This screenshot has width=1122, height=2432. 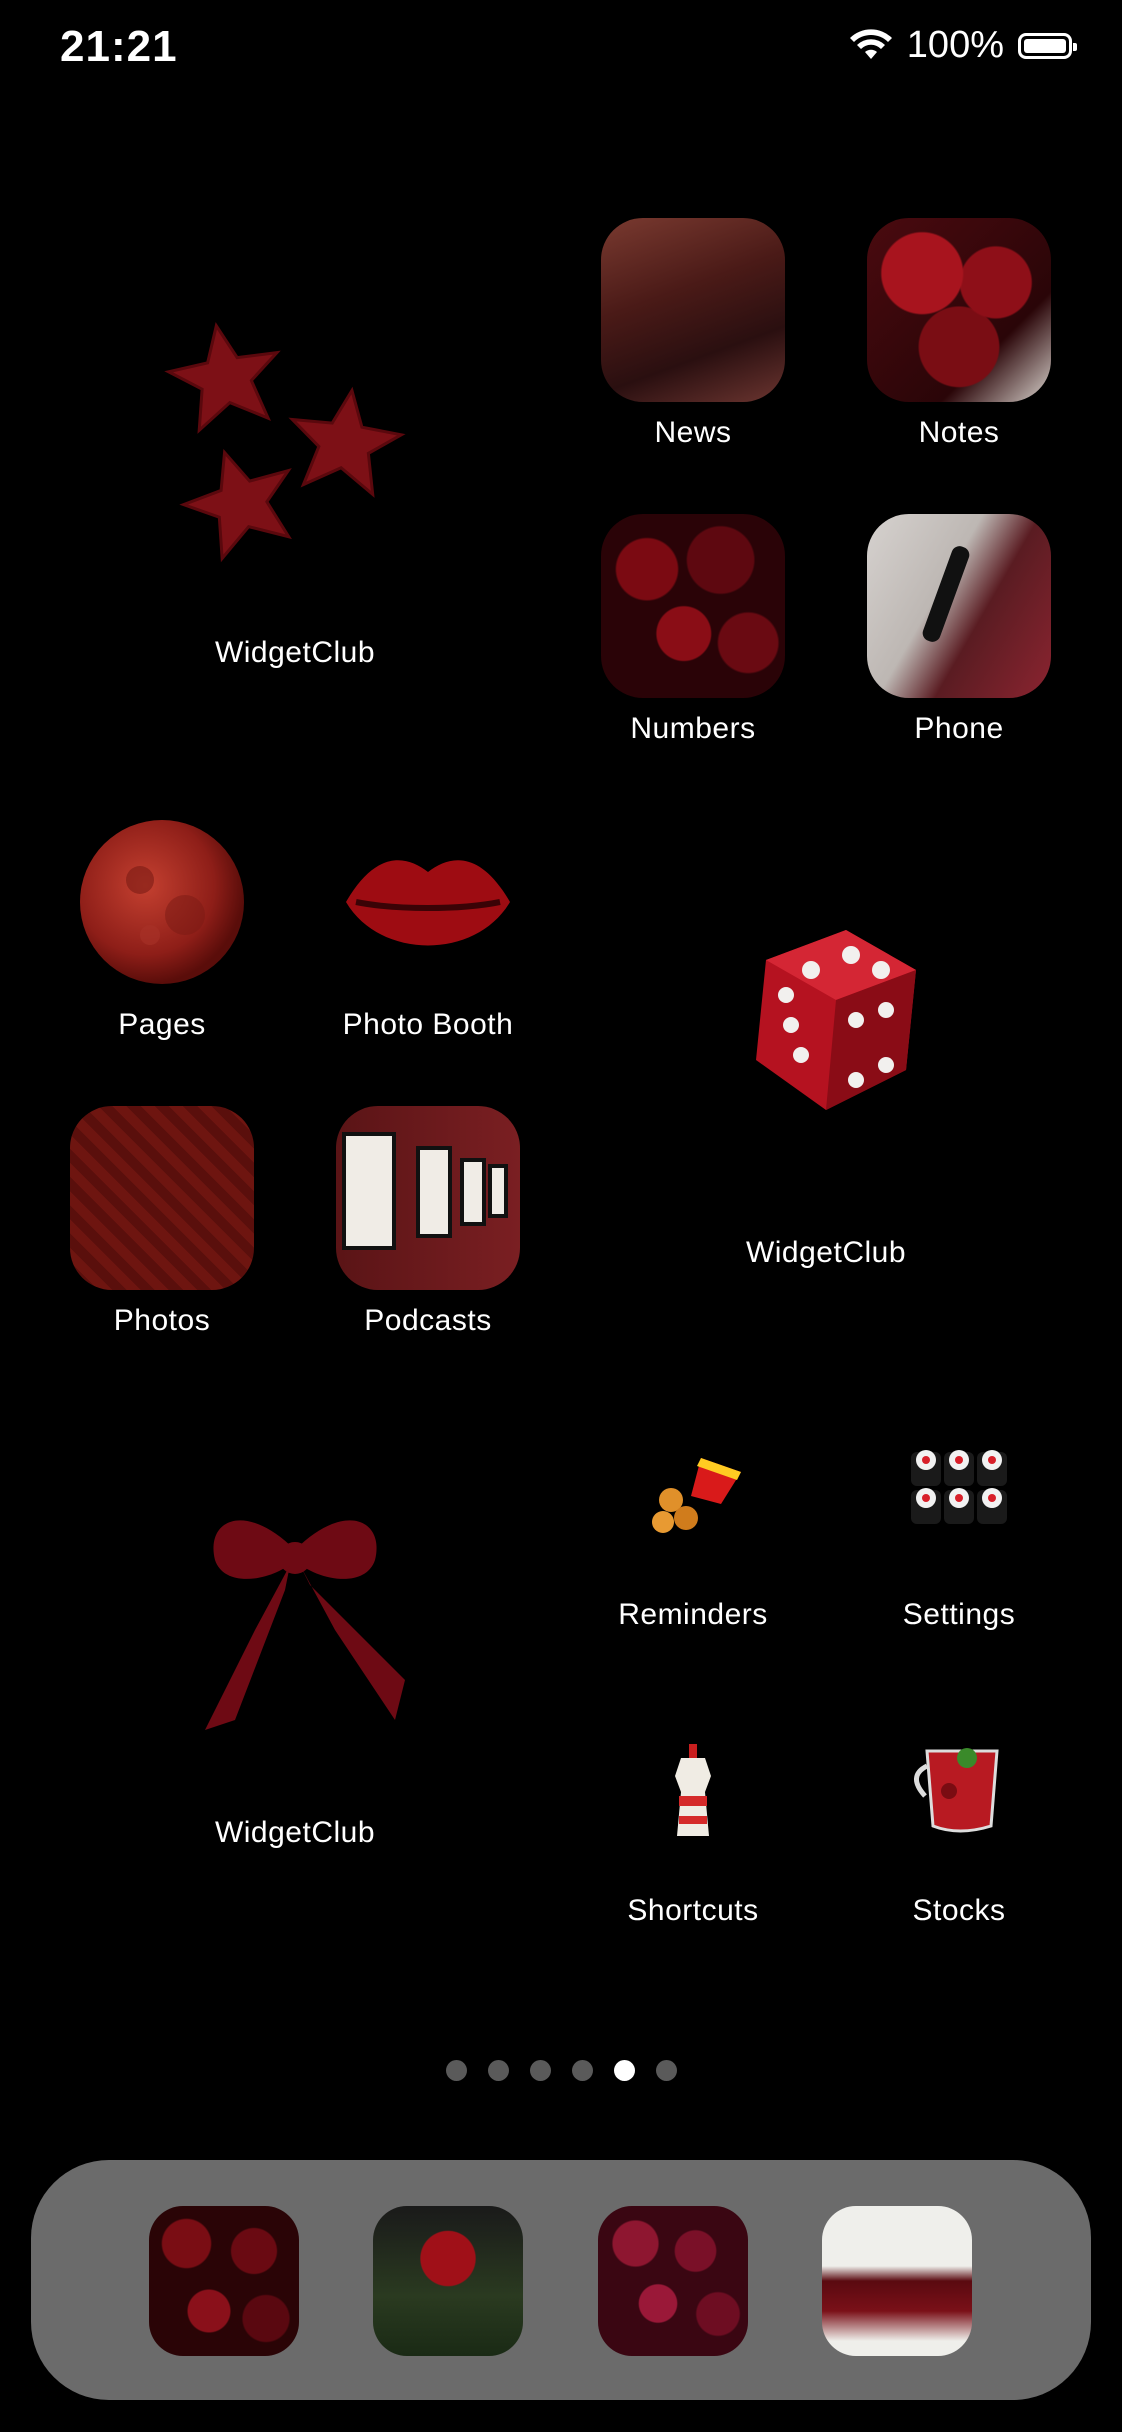 What do you see at coordinates (959, 1788) in the screenshot?
I see `tea-cup-icon` at bounding box center [959, 1788].